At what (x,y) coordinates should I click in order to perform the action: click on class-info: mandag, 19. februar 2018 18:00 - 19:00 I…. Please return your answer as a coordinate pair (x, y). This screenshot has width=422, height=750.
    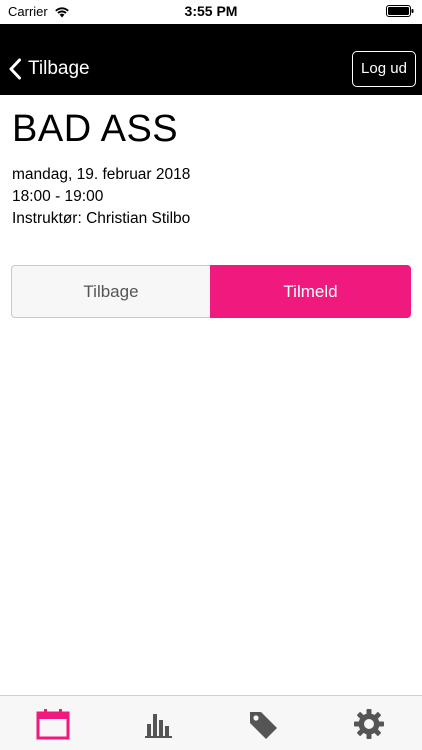
    Looking at the image, I should click on (212, 197).